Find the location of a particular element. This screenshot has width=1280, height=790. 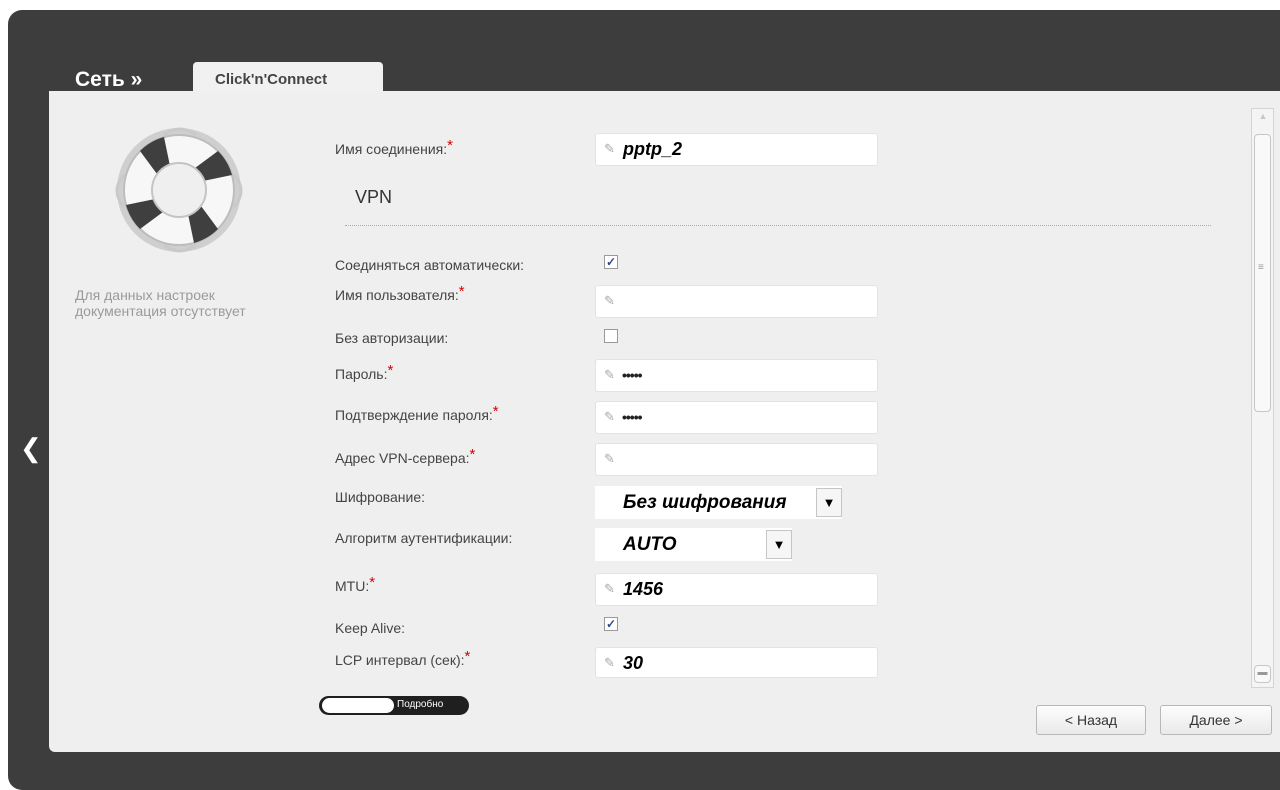

lcp-interval-input: ✎ 30 is located at coordinates (736, 662).